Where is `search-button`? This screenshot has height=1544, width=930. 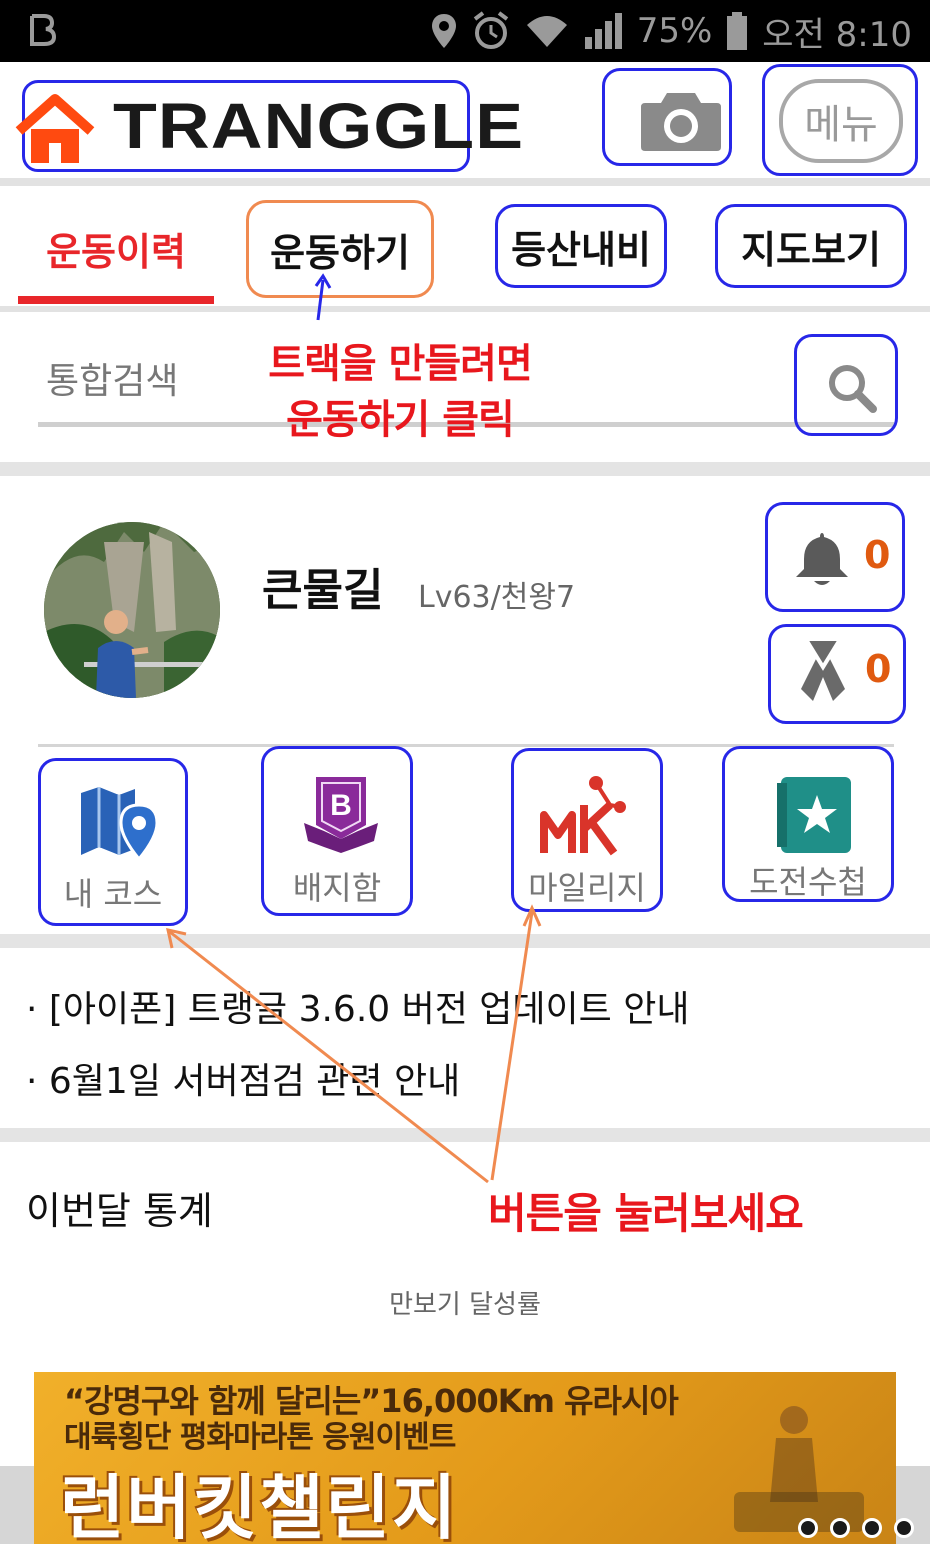
search-button is located at coordinates (846, 385).